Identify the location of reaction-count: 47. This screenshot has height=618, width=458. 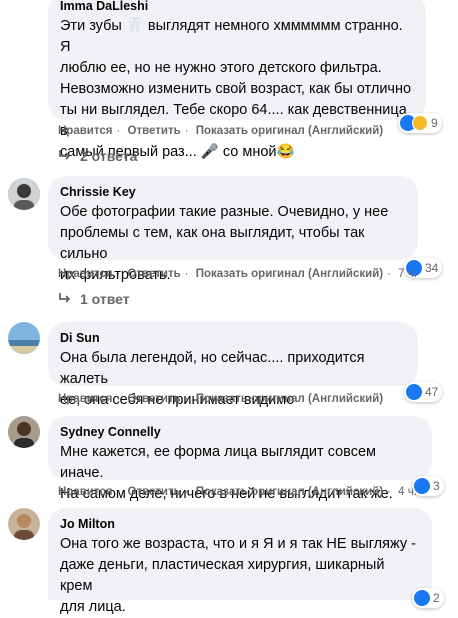
(423, 392).